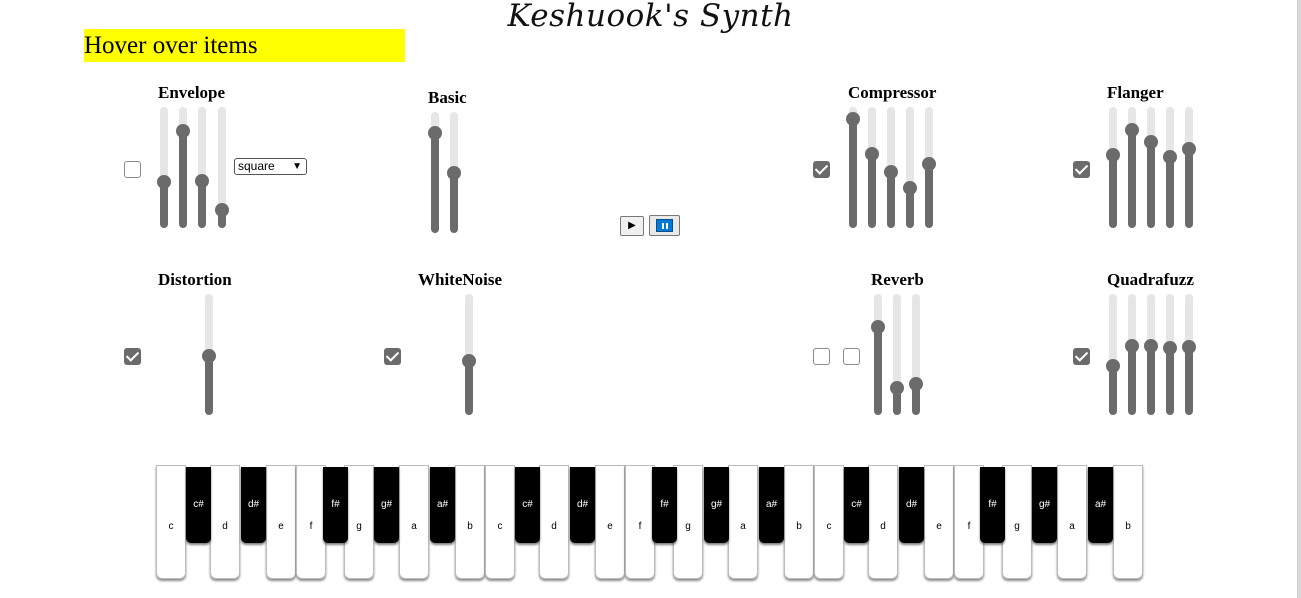 Image resolution: width=1301 pixels, height=598 pixels. Describe the element at coordinates (821, 356) in the screenshot. I see `reverb-toggle-1-checkbox` at that location.